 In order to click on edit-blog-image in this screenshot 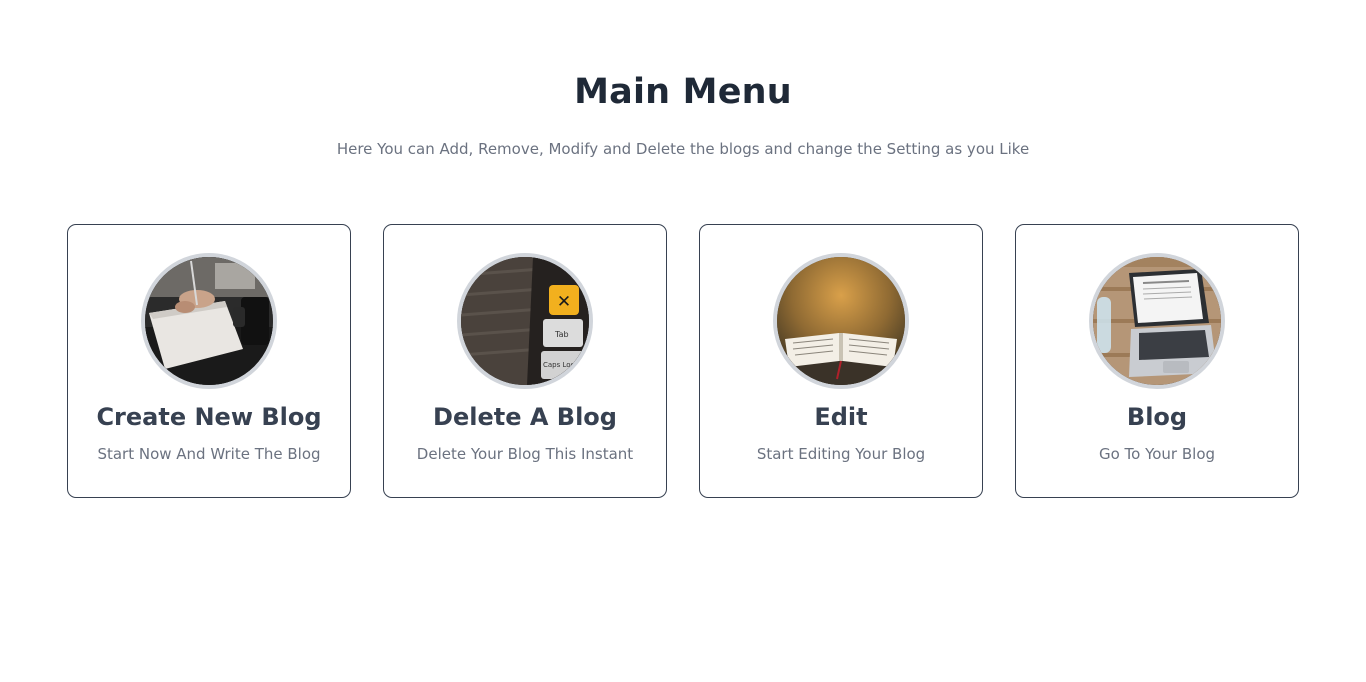, I will do `click(841, 321)`.